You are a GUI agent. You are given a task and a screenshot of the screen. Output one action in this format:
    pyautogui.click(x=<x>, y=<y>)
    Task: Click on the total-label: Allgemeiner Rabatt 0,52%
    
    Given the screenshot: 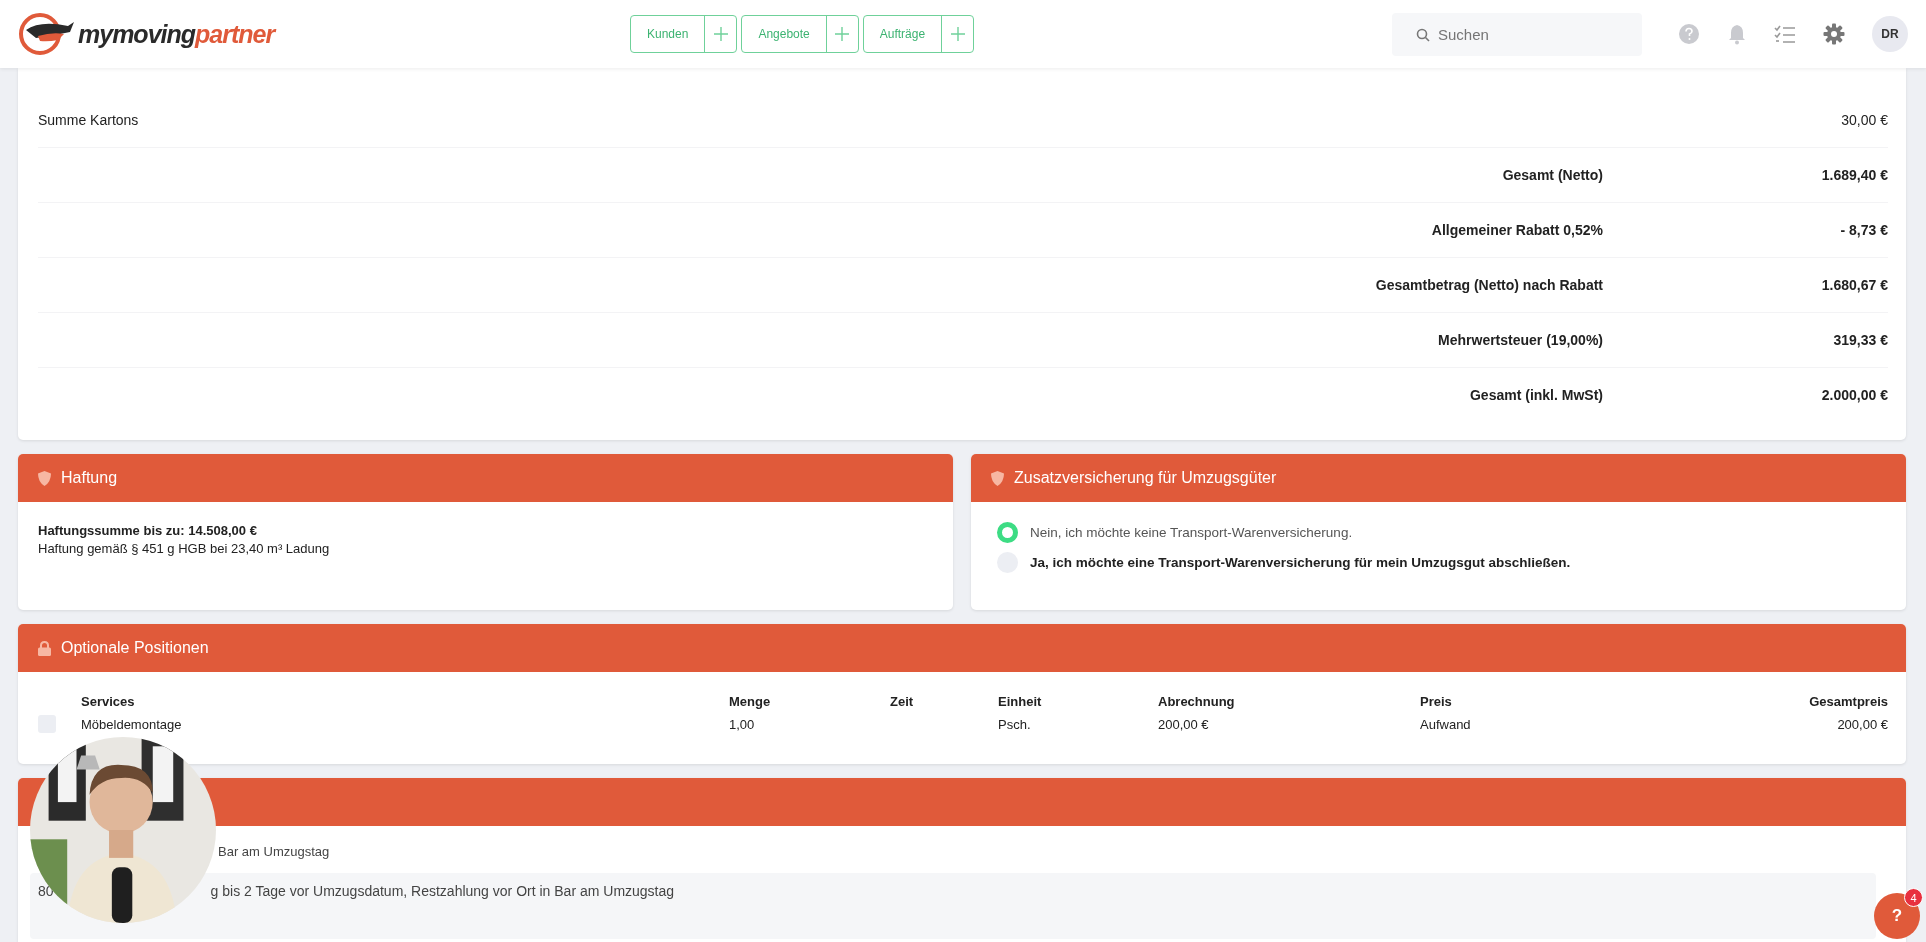 What is the action you would take?
    pyautogui.click(x=1517, y=230)
    